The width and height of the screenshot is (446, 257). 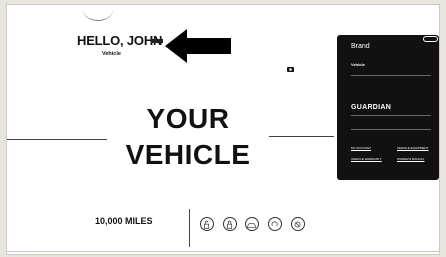 What do you see at coordinates (188, 154) in the screenshot?
I see `hero-line-2: VEHICLE` at bounding box center [188, 154].